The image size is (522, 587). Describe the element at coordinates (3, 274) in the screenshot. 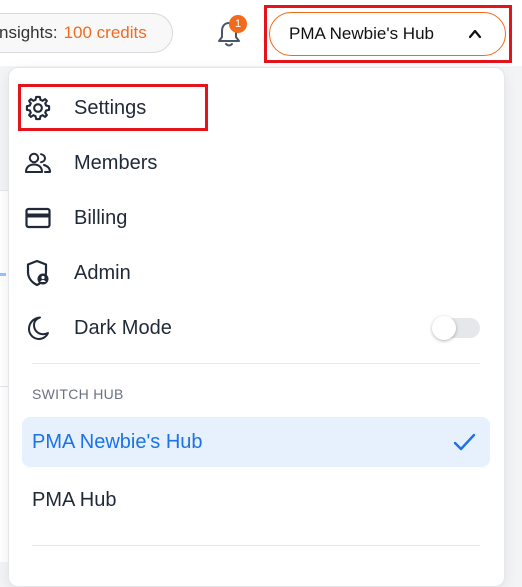

I see `background-accent-line` at that location.